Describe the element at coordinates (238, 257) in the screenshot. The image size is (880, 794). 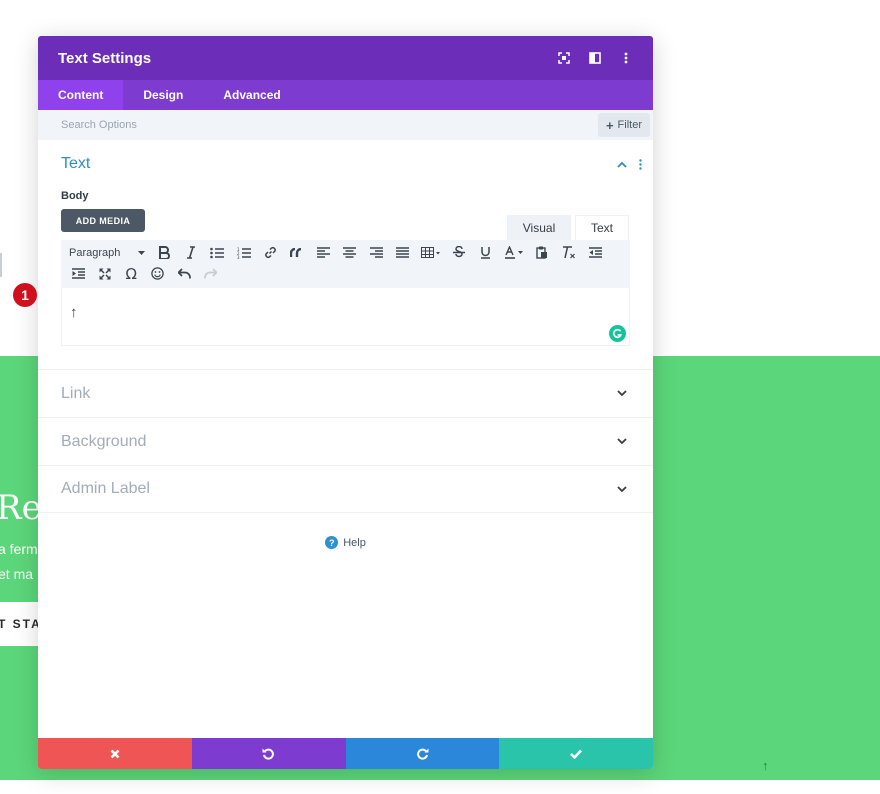
I see `svg-text: 3` at that location.